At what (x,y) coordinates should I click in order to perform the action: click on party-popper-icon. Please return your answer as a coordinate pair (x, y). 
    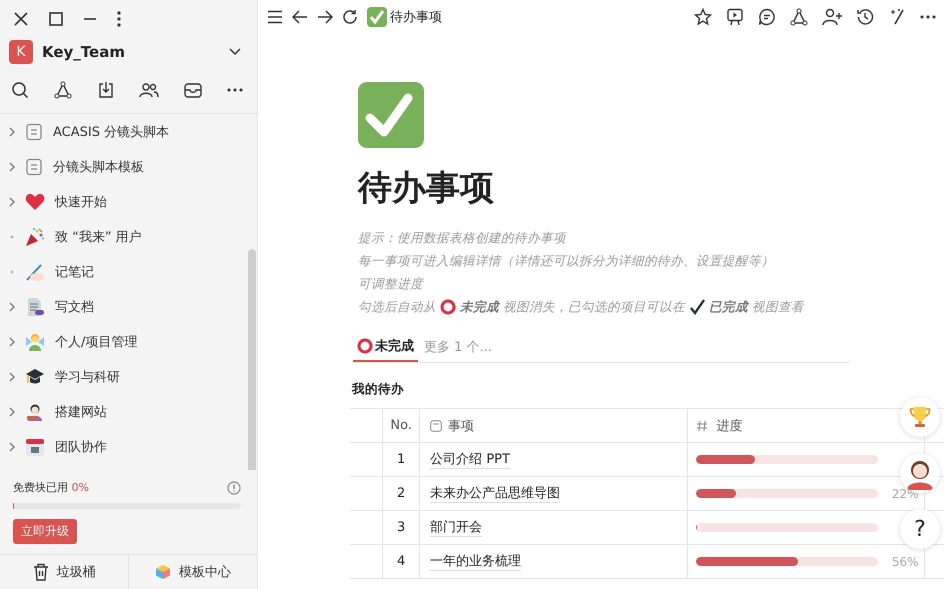
    Looking at the image, I should click on (35, 236).